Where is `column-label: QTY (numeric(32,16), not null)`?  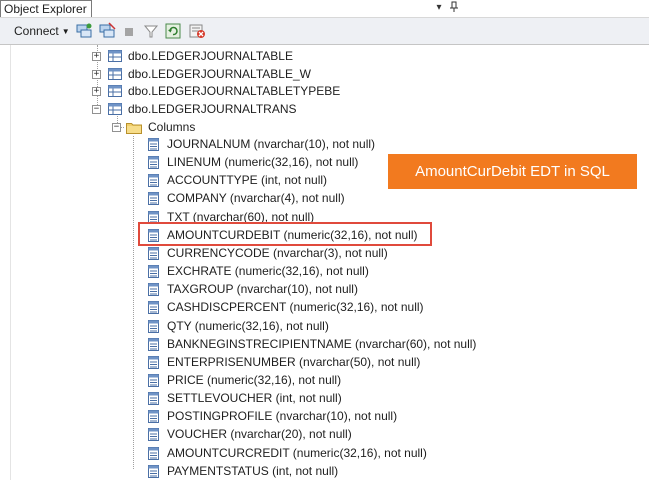 column-label: QTY (numeric(32,16), not null) is located at coordinates (248, 325).